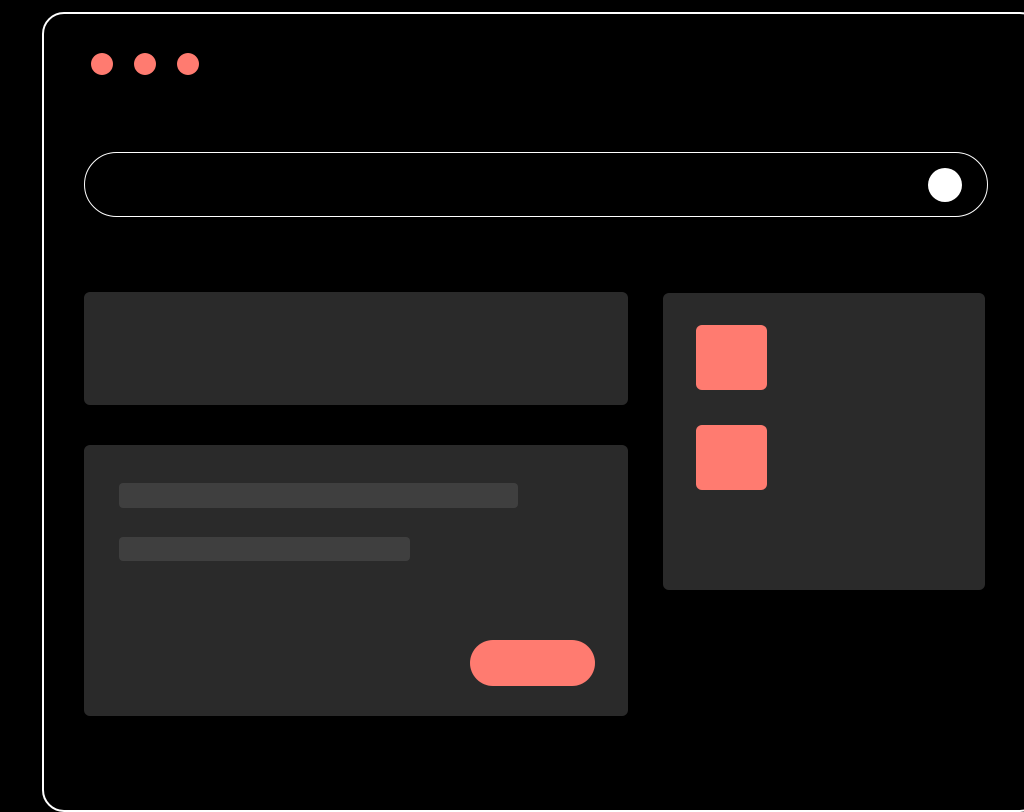  Describe the element at coordinates (945, 185) in the screenshot. I see `search-button-icon` at that location.